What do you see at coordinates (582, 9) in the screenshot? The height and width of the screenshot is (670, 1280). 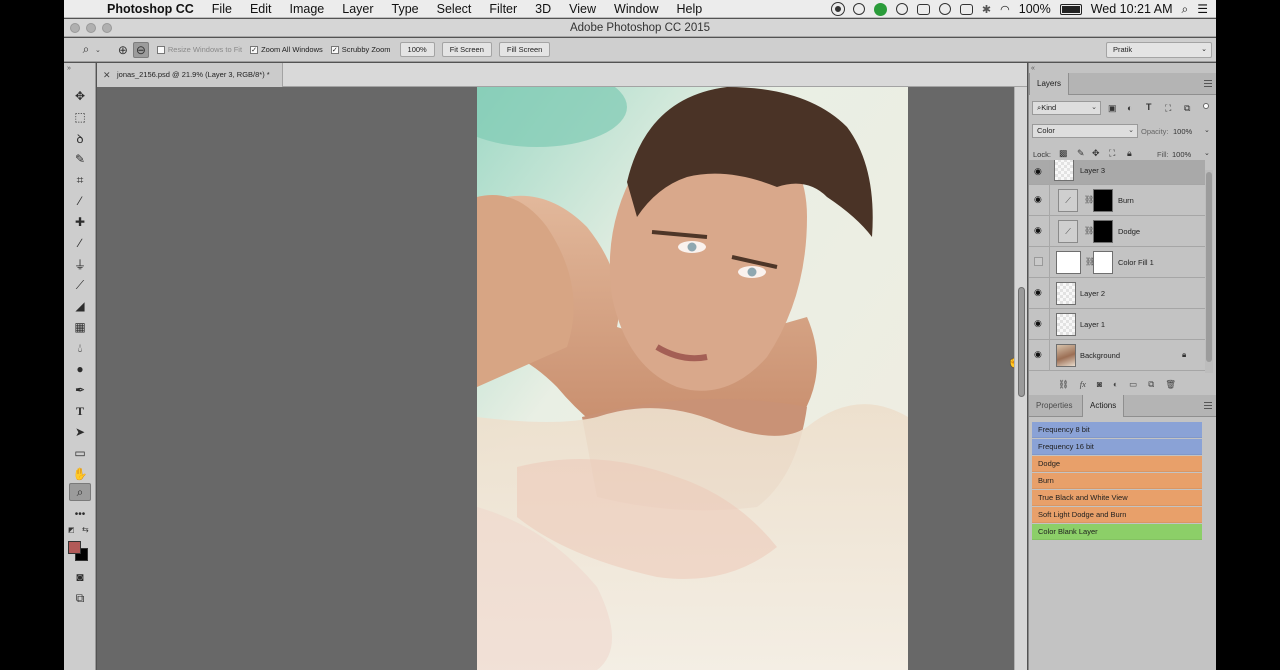 I see `menu-view: View` at bounding box center [582, 9].